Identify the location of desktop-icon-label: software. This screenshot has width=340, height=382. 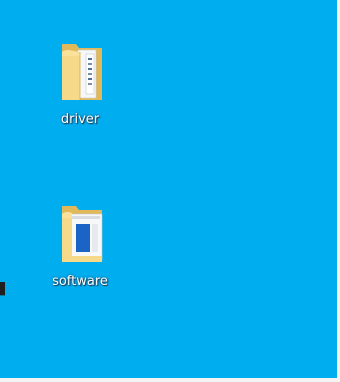
(80, 281).